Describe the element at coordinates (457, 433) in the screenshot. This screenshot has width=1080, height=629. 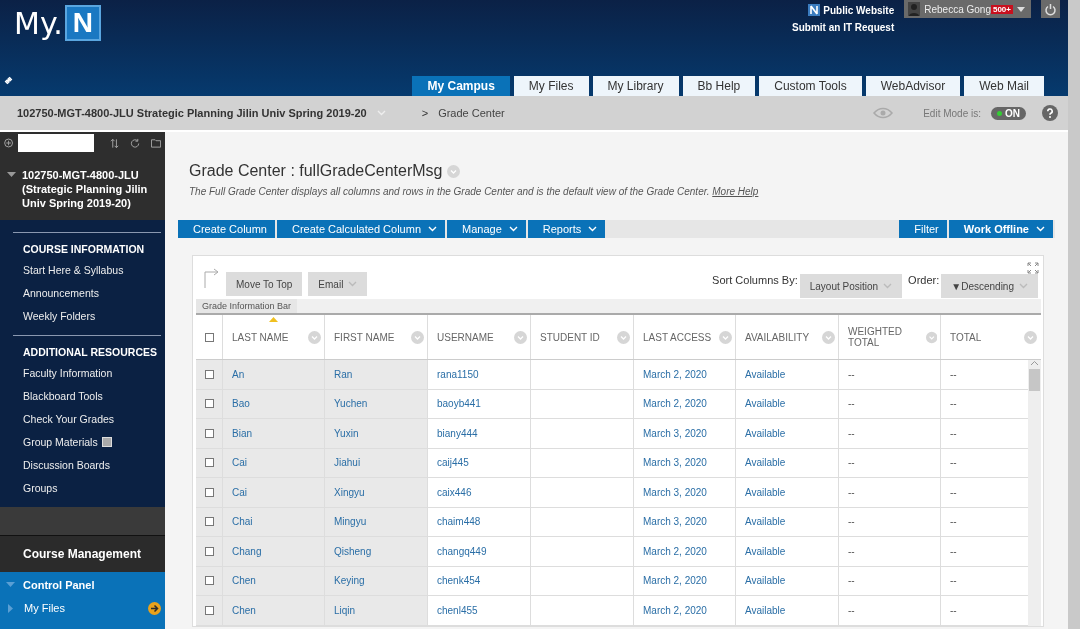
I see `table-cell: biany444` at that location.